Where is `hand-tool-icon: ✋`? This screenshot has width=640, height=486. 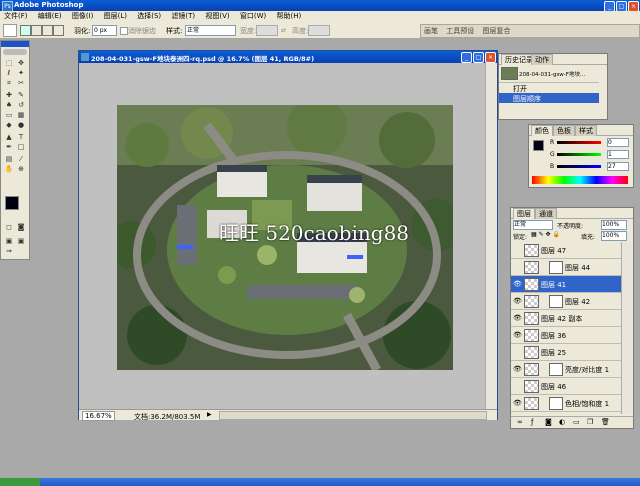 hand-tool-icon: ✋ is located at coordinates (9, 169).